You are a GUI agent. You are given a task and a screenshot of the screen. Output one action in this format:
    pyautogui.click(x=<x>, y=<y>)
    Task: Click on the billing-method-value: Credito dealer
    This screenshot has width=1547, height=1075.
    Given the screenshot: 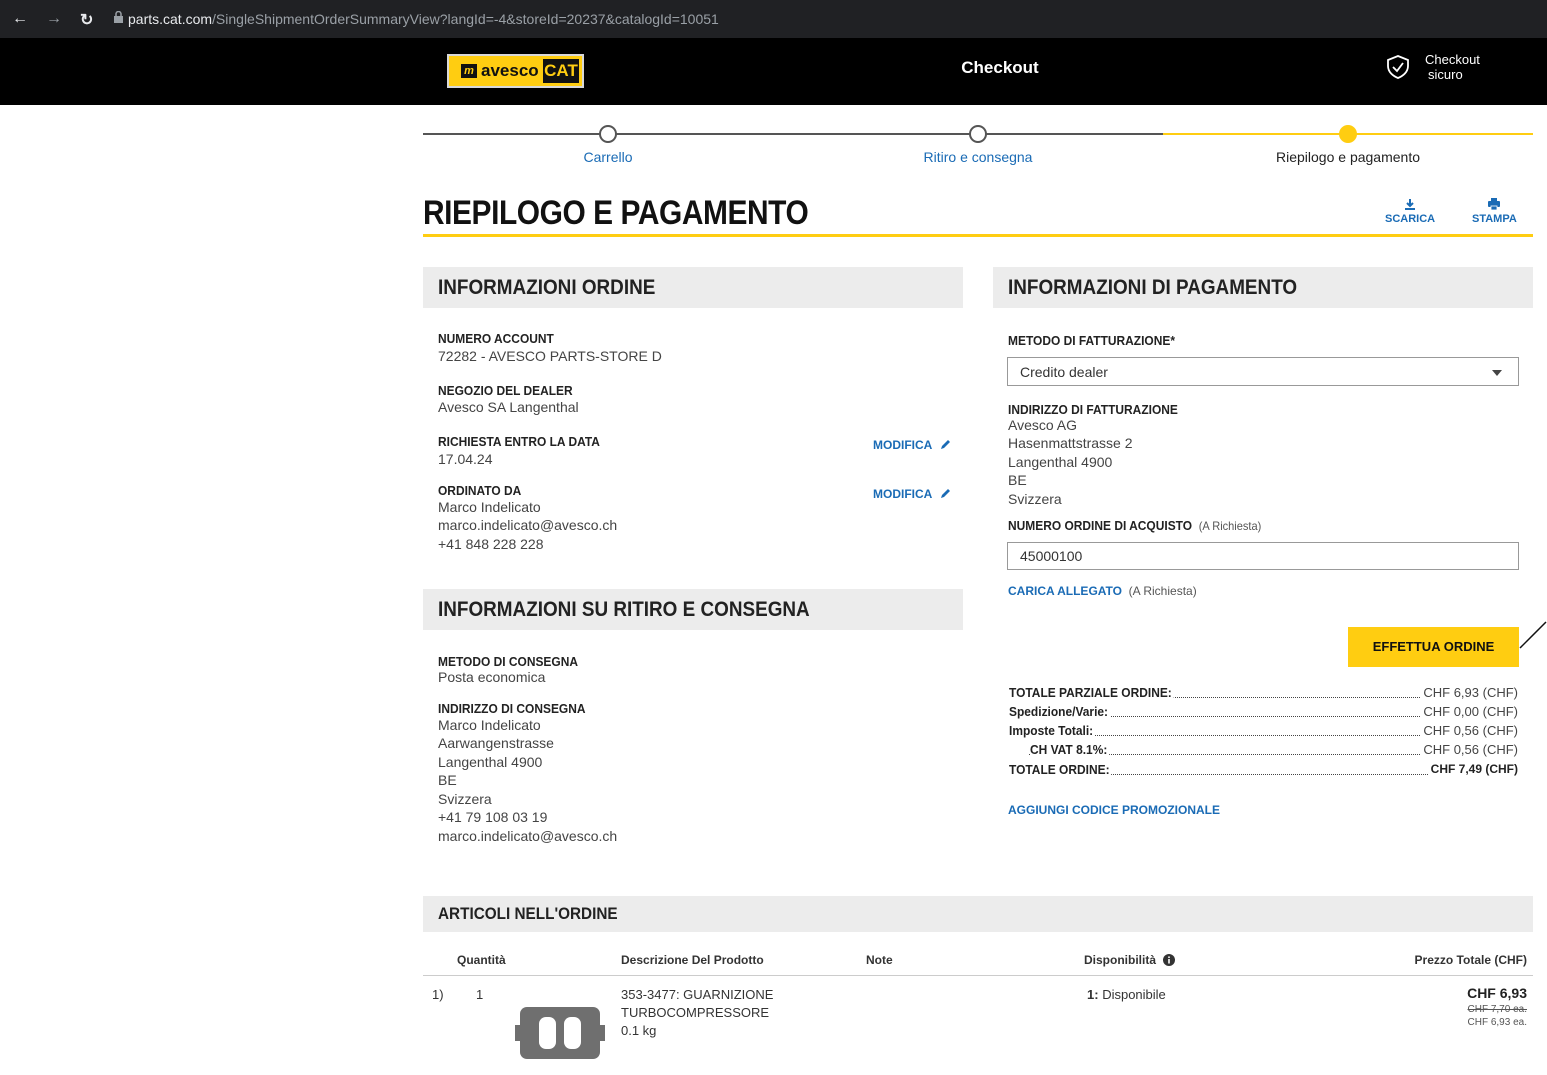 What is the action you would take?
    pyautogui.click(x=1064, y=372)
    